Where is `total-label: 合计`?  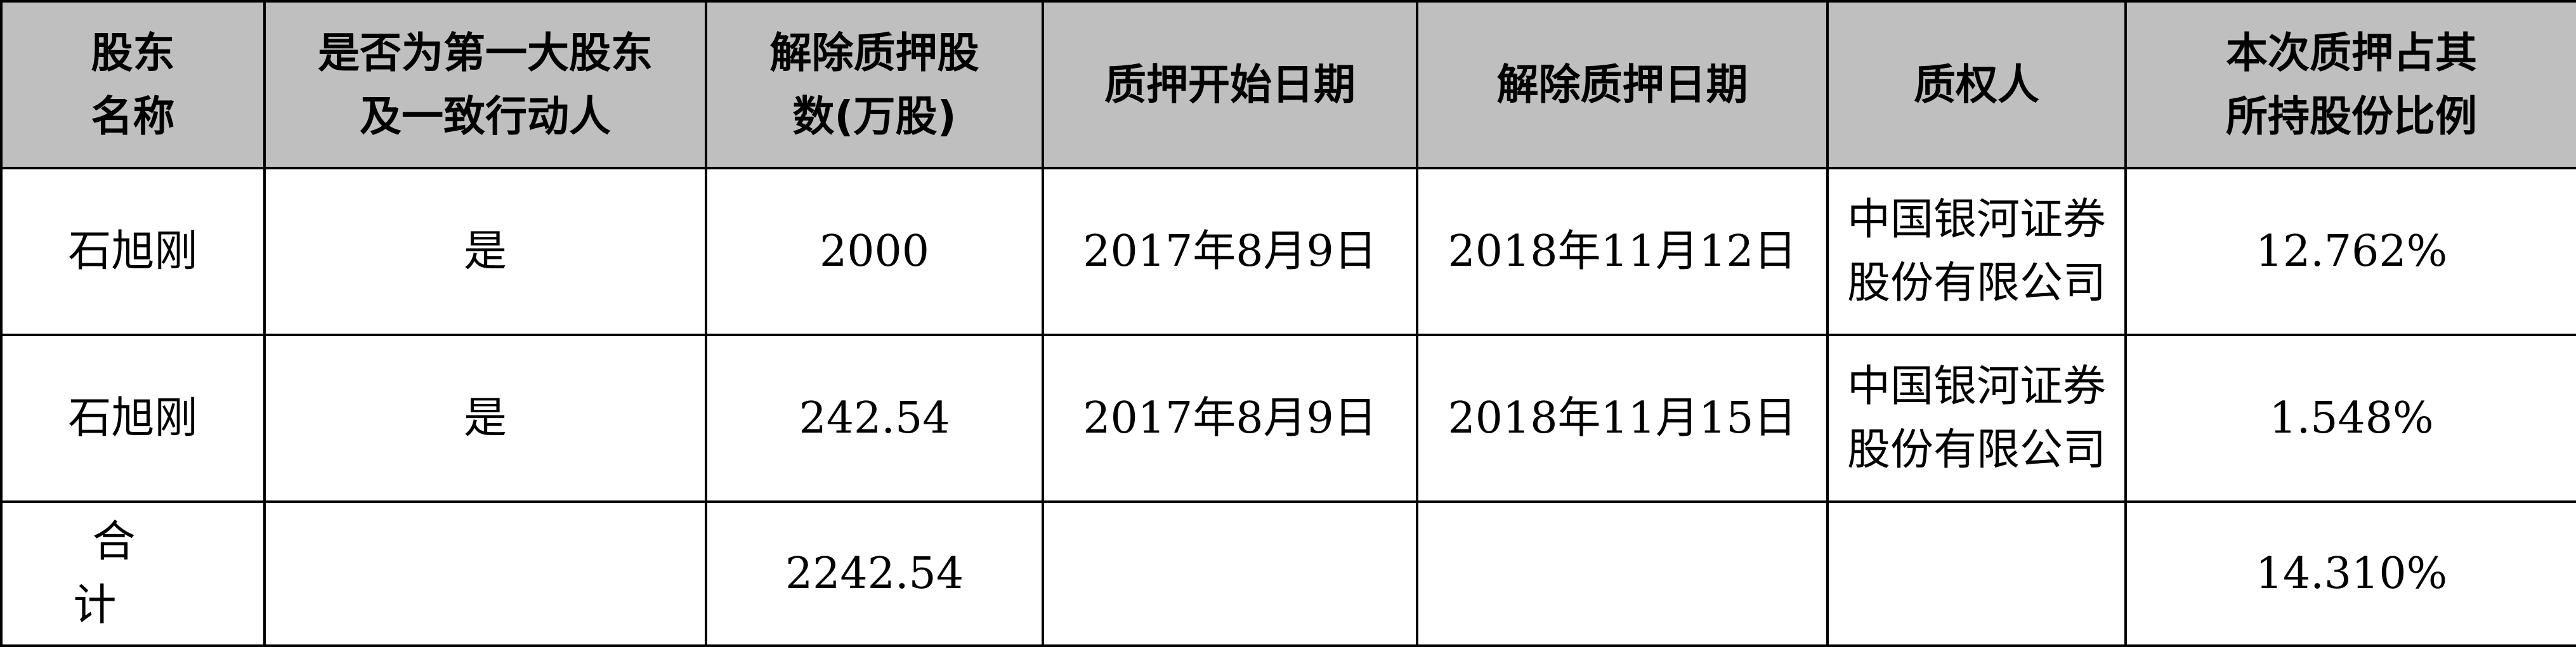 total-label: 合计 is located at coordinates (142, 573).